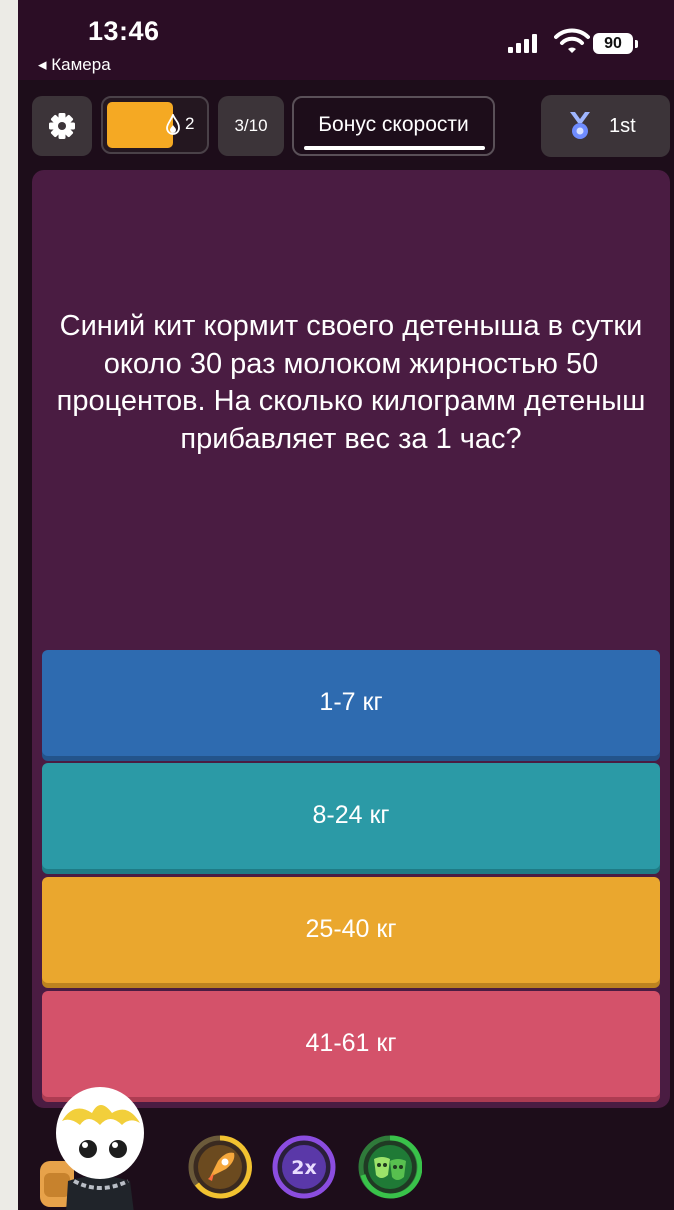 The image size is (674, 1210). Describe the element at coordinates (140, 125) in the screenshot. I see `streak-progress-fill` at that location.